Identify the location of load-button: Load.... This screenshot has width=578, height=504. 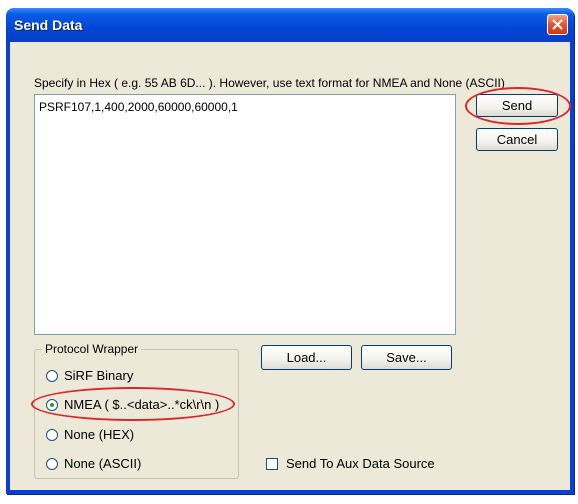
(306, 357).